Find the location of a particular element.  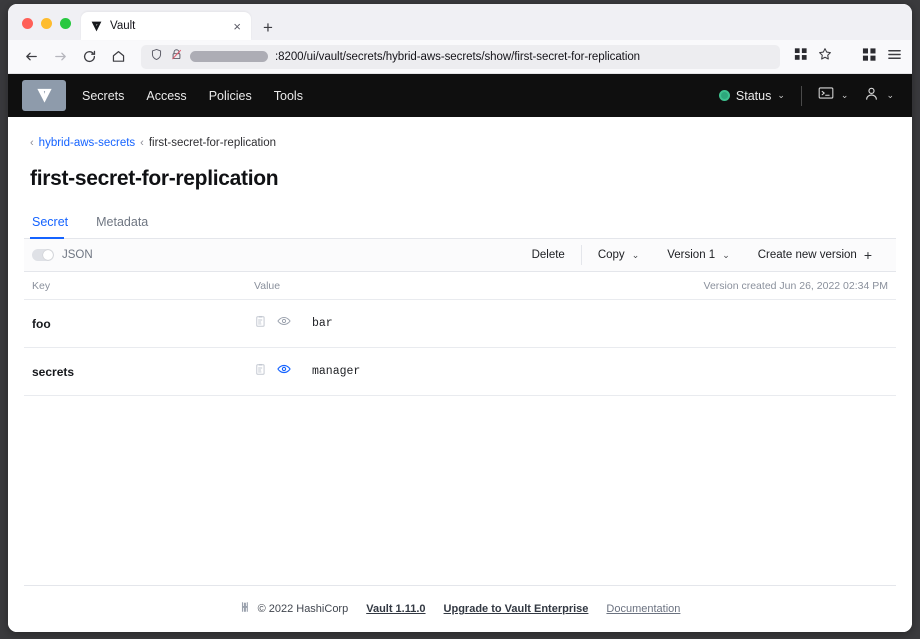

secret-value: manager is located at coordinates (336, 371).